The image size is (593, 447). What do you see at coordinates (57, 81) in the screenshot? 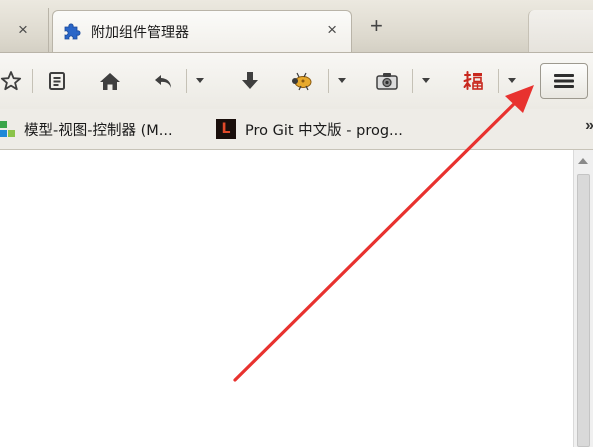
I see `reading-list-icon` at bounding box center [57, 81].